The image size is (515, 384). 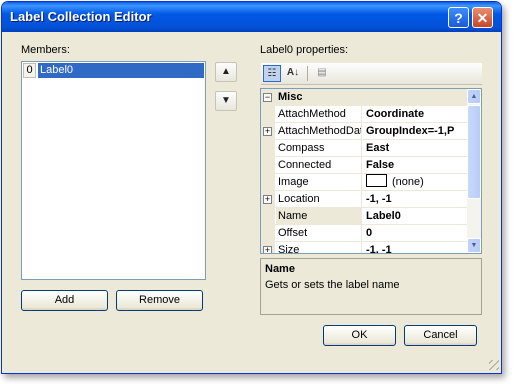 I want to click on property-name: AttachMethodDat, so click(x=320, y=131).